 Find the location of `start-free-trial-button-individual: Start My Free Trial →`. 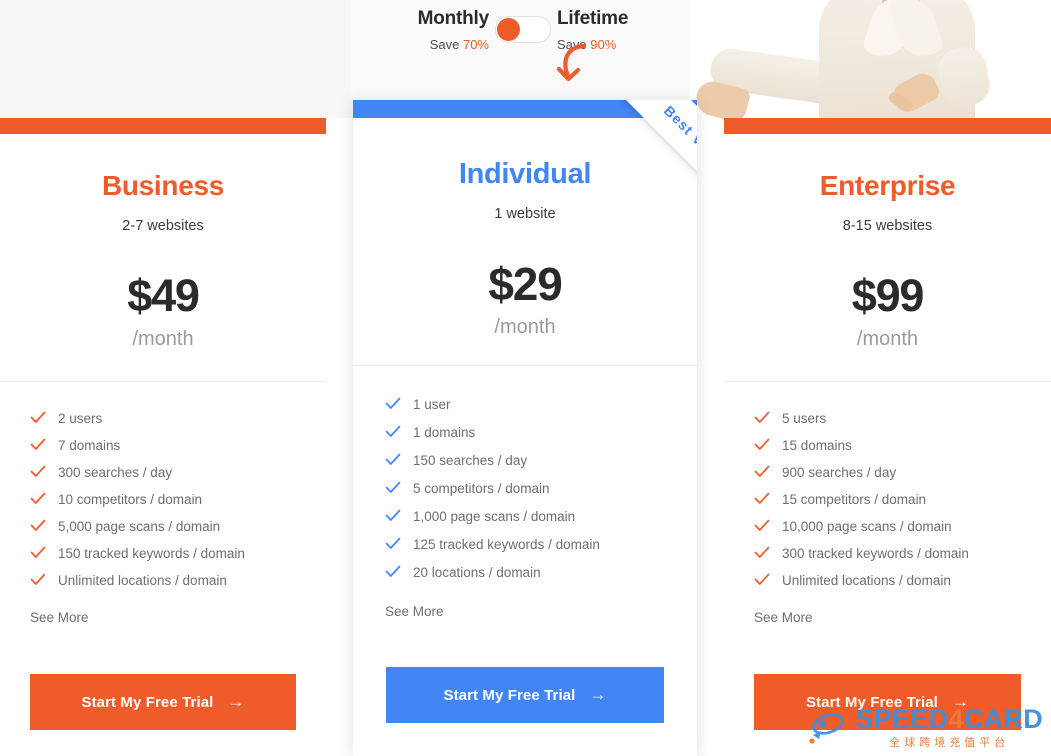

start-free-trial-button-individual: Start My Free Trial → is located at coordinates (525, 695).